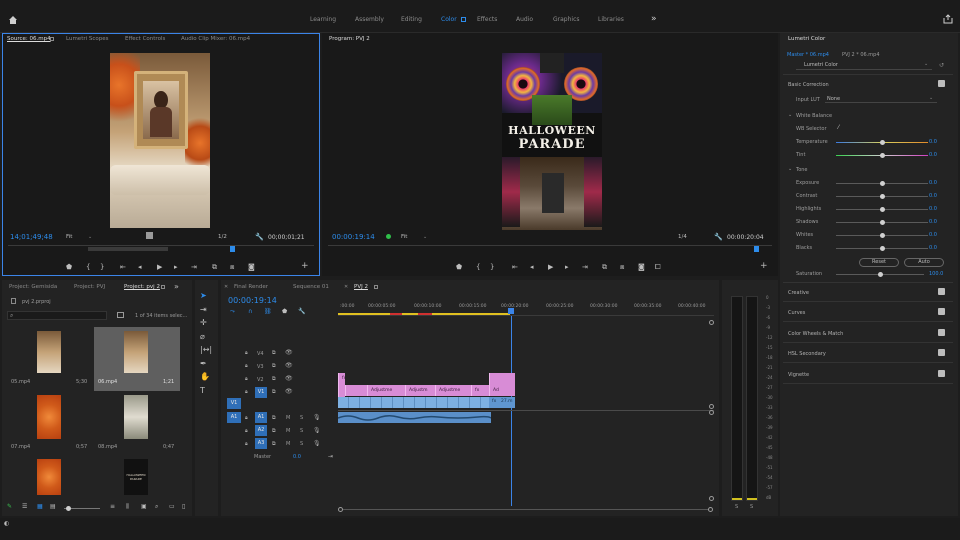 The image size is (960, 540). I want to click on whites-slider, so click(882, 235).